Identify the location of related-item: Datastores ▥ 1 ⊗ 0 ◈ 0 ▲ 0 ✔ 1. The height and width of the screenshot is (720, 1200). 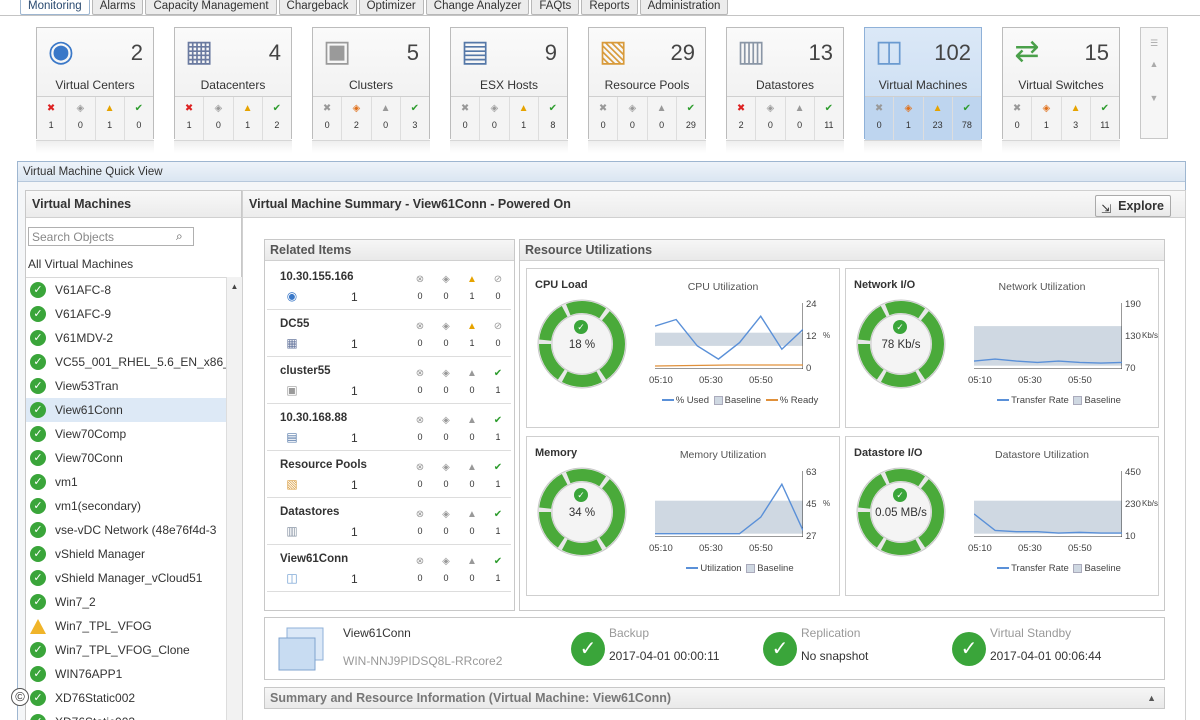
(389, 522).